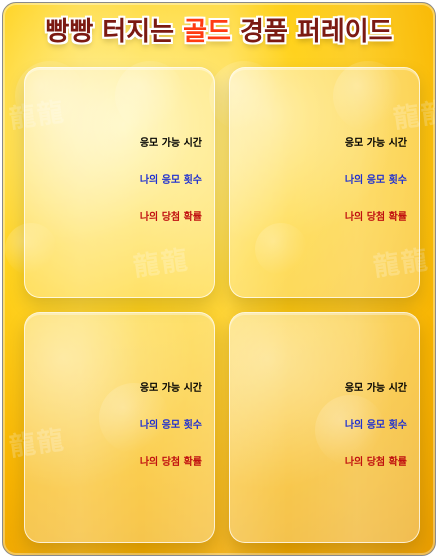 The image size is (438, 558). I want to click on page-title: 빵빵 터지는 골드 경품 퍼레이드, so click(219, 32).